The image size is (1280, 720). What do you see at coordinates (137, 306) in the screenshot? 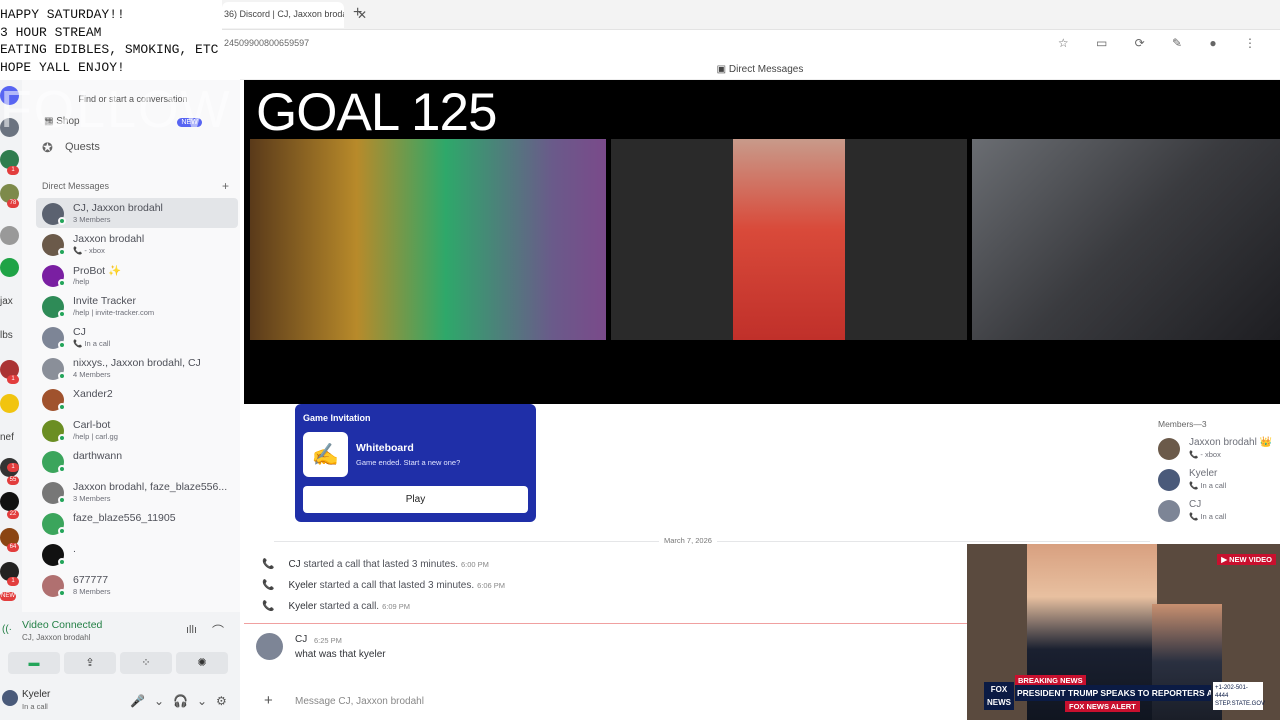
I see `list-item: Invite Tracker/help | invite-tracker.com` at bounding box center [137, 306].